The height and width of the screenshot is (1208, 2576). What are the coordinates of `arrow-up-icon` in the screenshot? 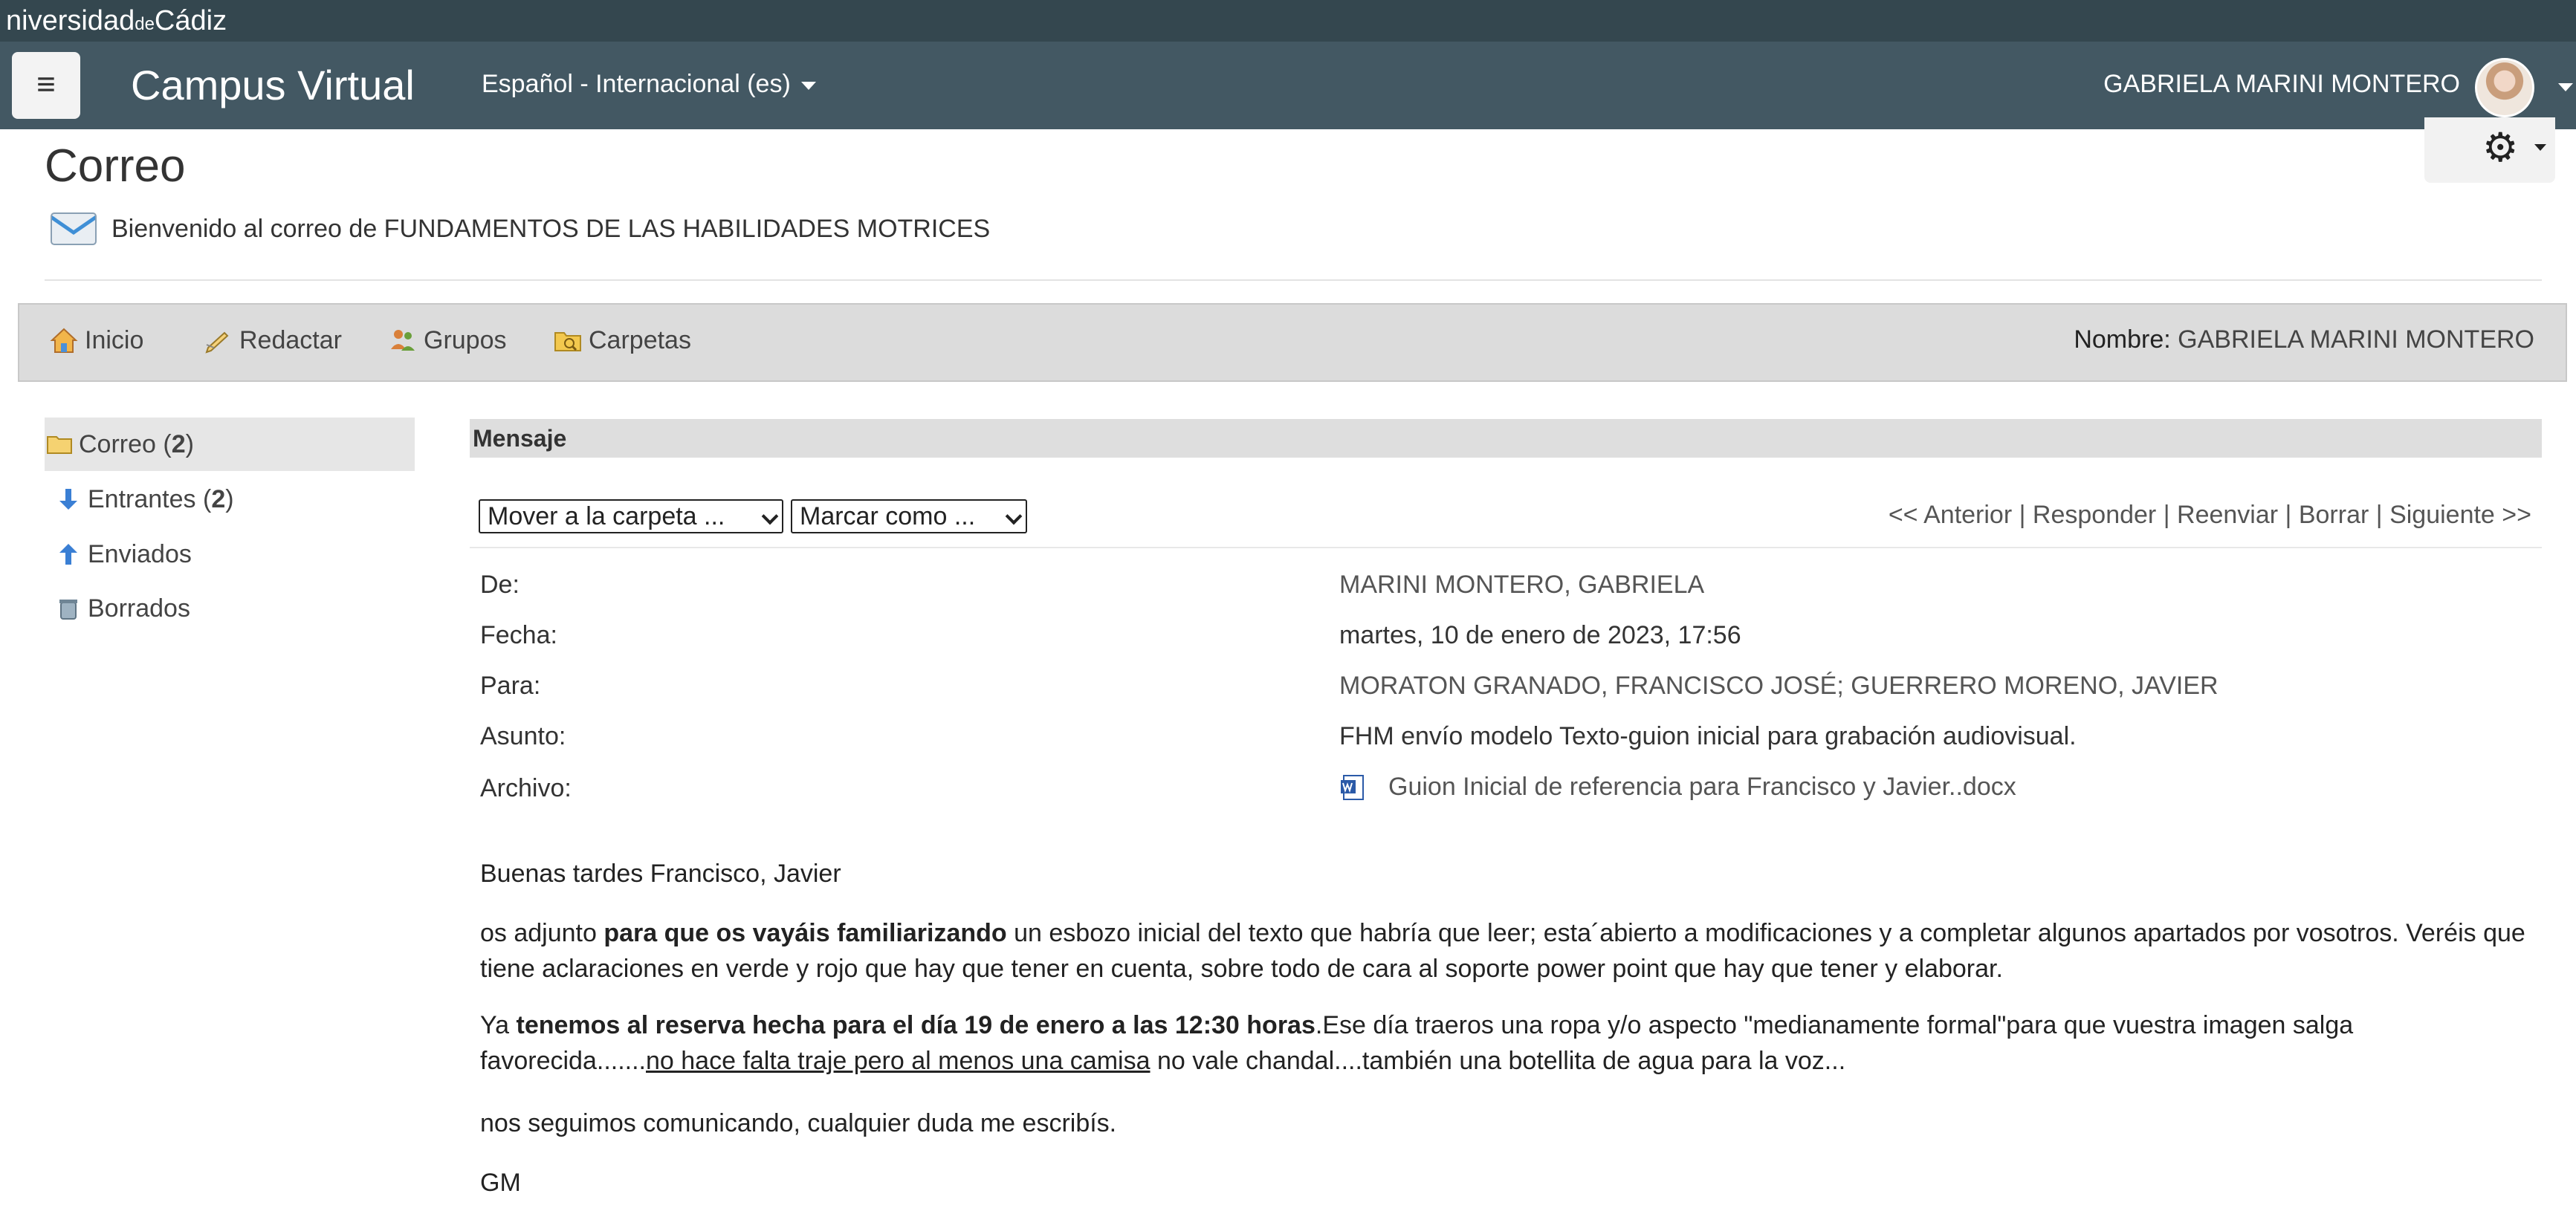 It's located at (68, 554).